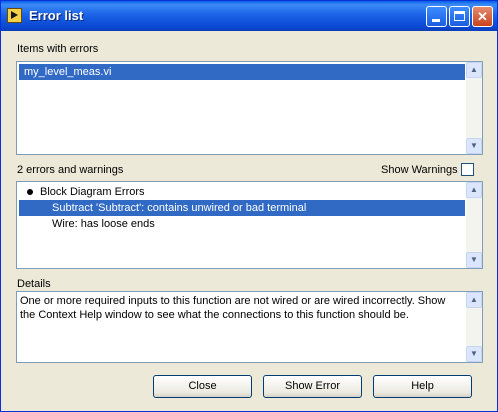  I want to click on labview-app-icon, so click(14, 15).